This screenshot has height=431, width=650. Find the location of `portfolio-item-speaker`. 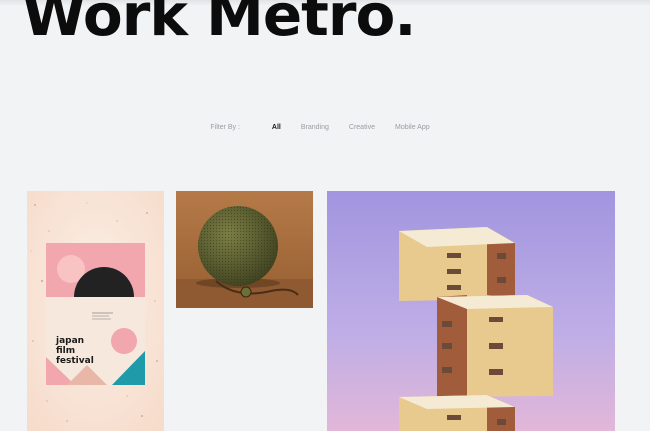

portfolio-item-speaker is located at coordinates (244, 249).